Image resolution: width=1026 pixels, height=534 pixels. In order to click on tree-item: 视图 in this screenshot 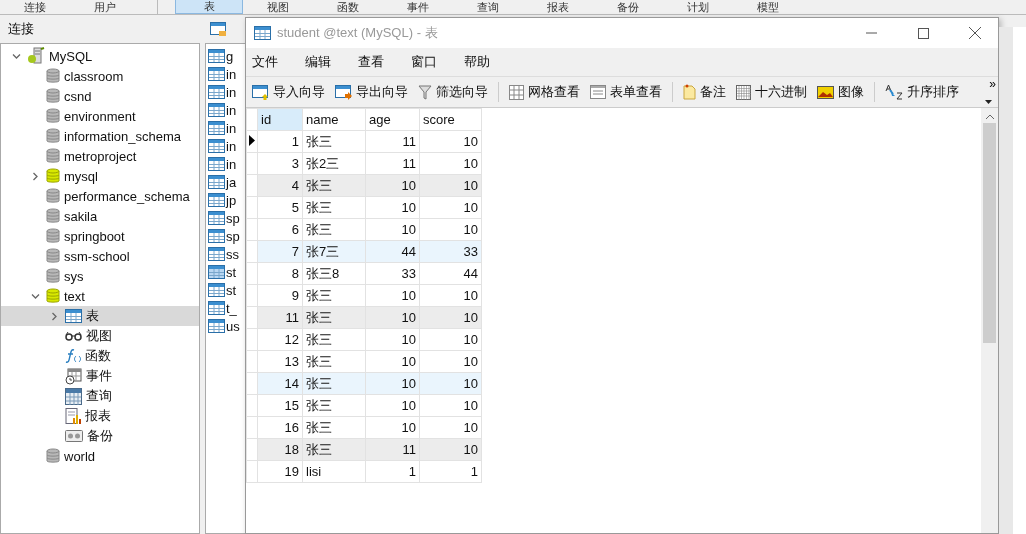, I will do `click(100, 336)`.